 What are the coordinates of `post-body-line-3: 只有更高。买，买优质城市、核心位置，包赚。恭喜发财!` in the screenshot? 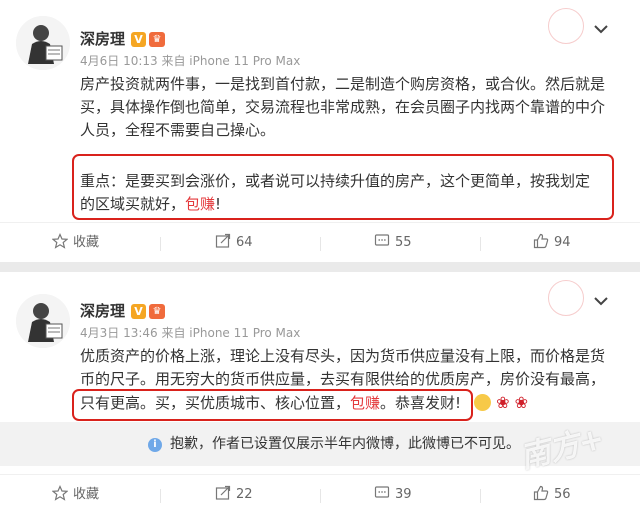 It's located at (345, 403).